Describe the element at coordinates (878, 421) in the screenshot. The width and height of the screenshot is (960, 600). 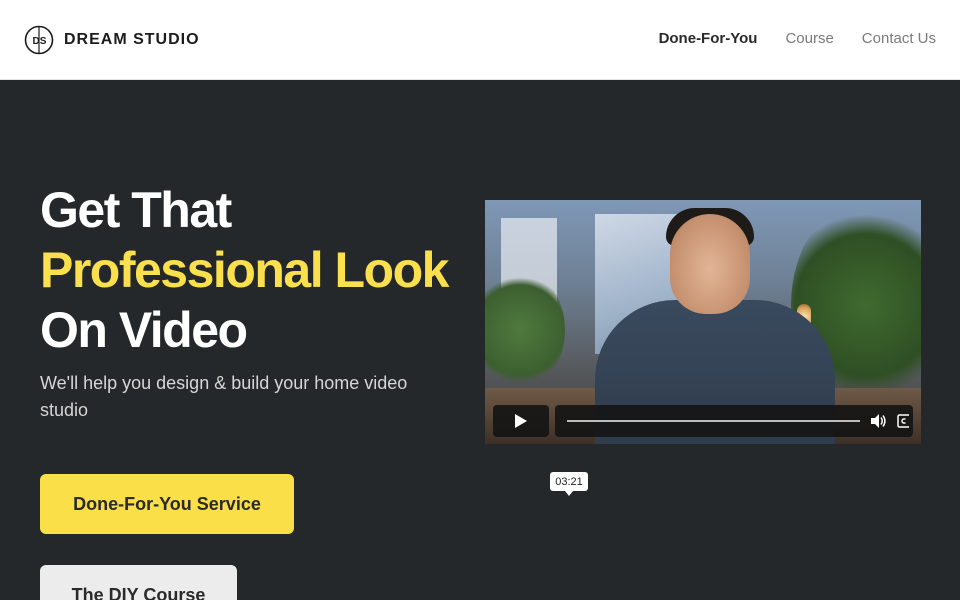
I see `volume-icon` at that location.